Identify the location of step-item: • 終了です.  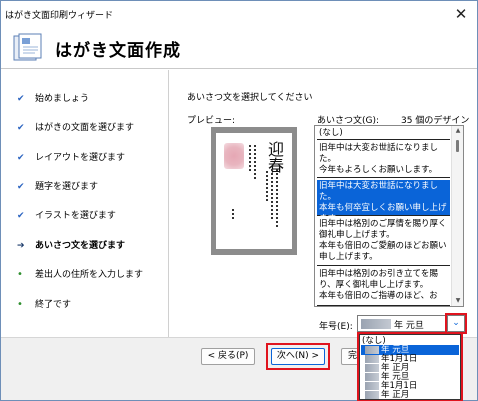
(44, 305).